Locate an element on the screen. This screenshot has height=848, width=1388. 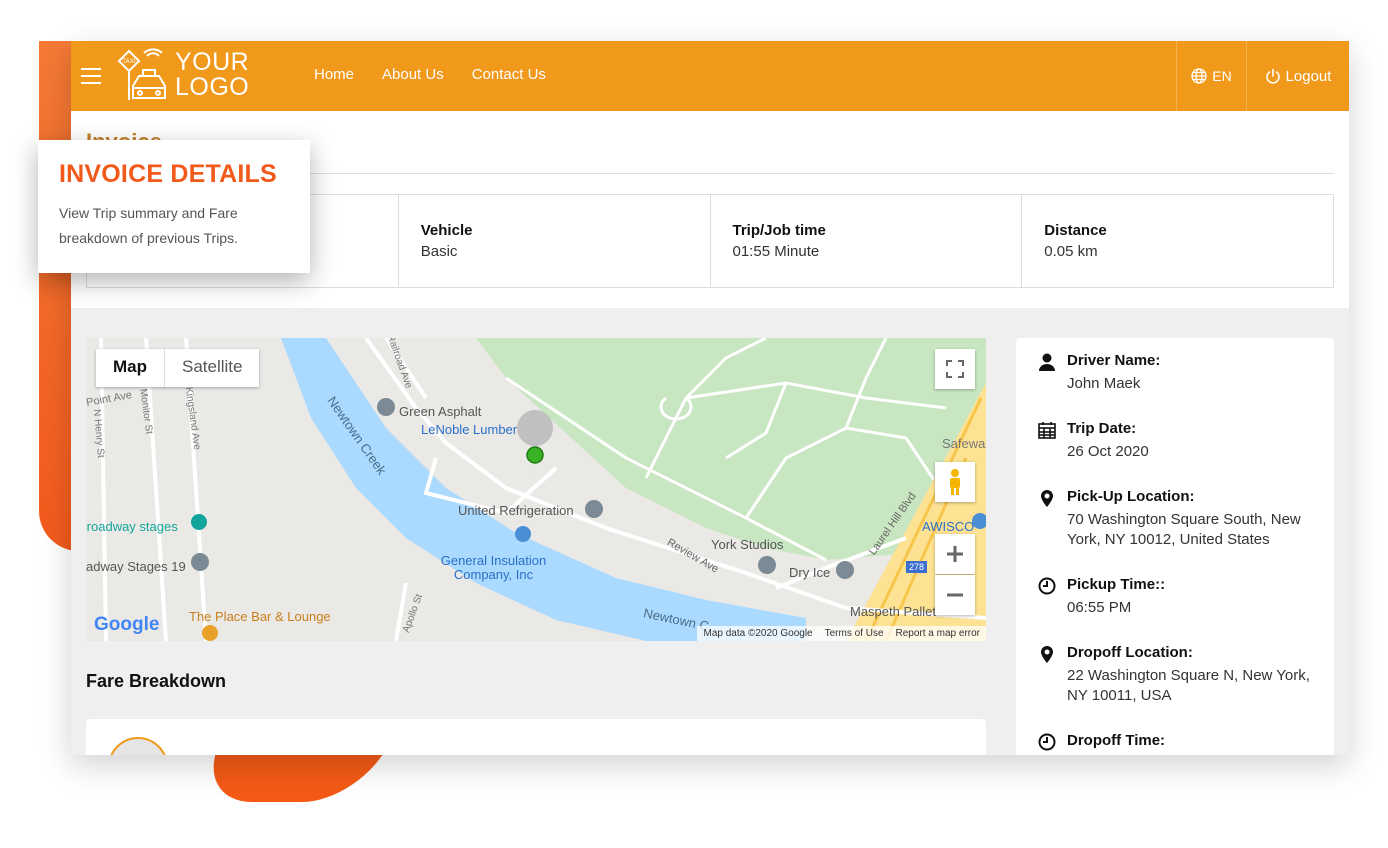
logout-label: Logout is located at coordinates (1308, 76).